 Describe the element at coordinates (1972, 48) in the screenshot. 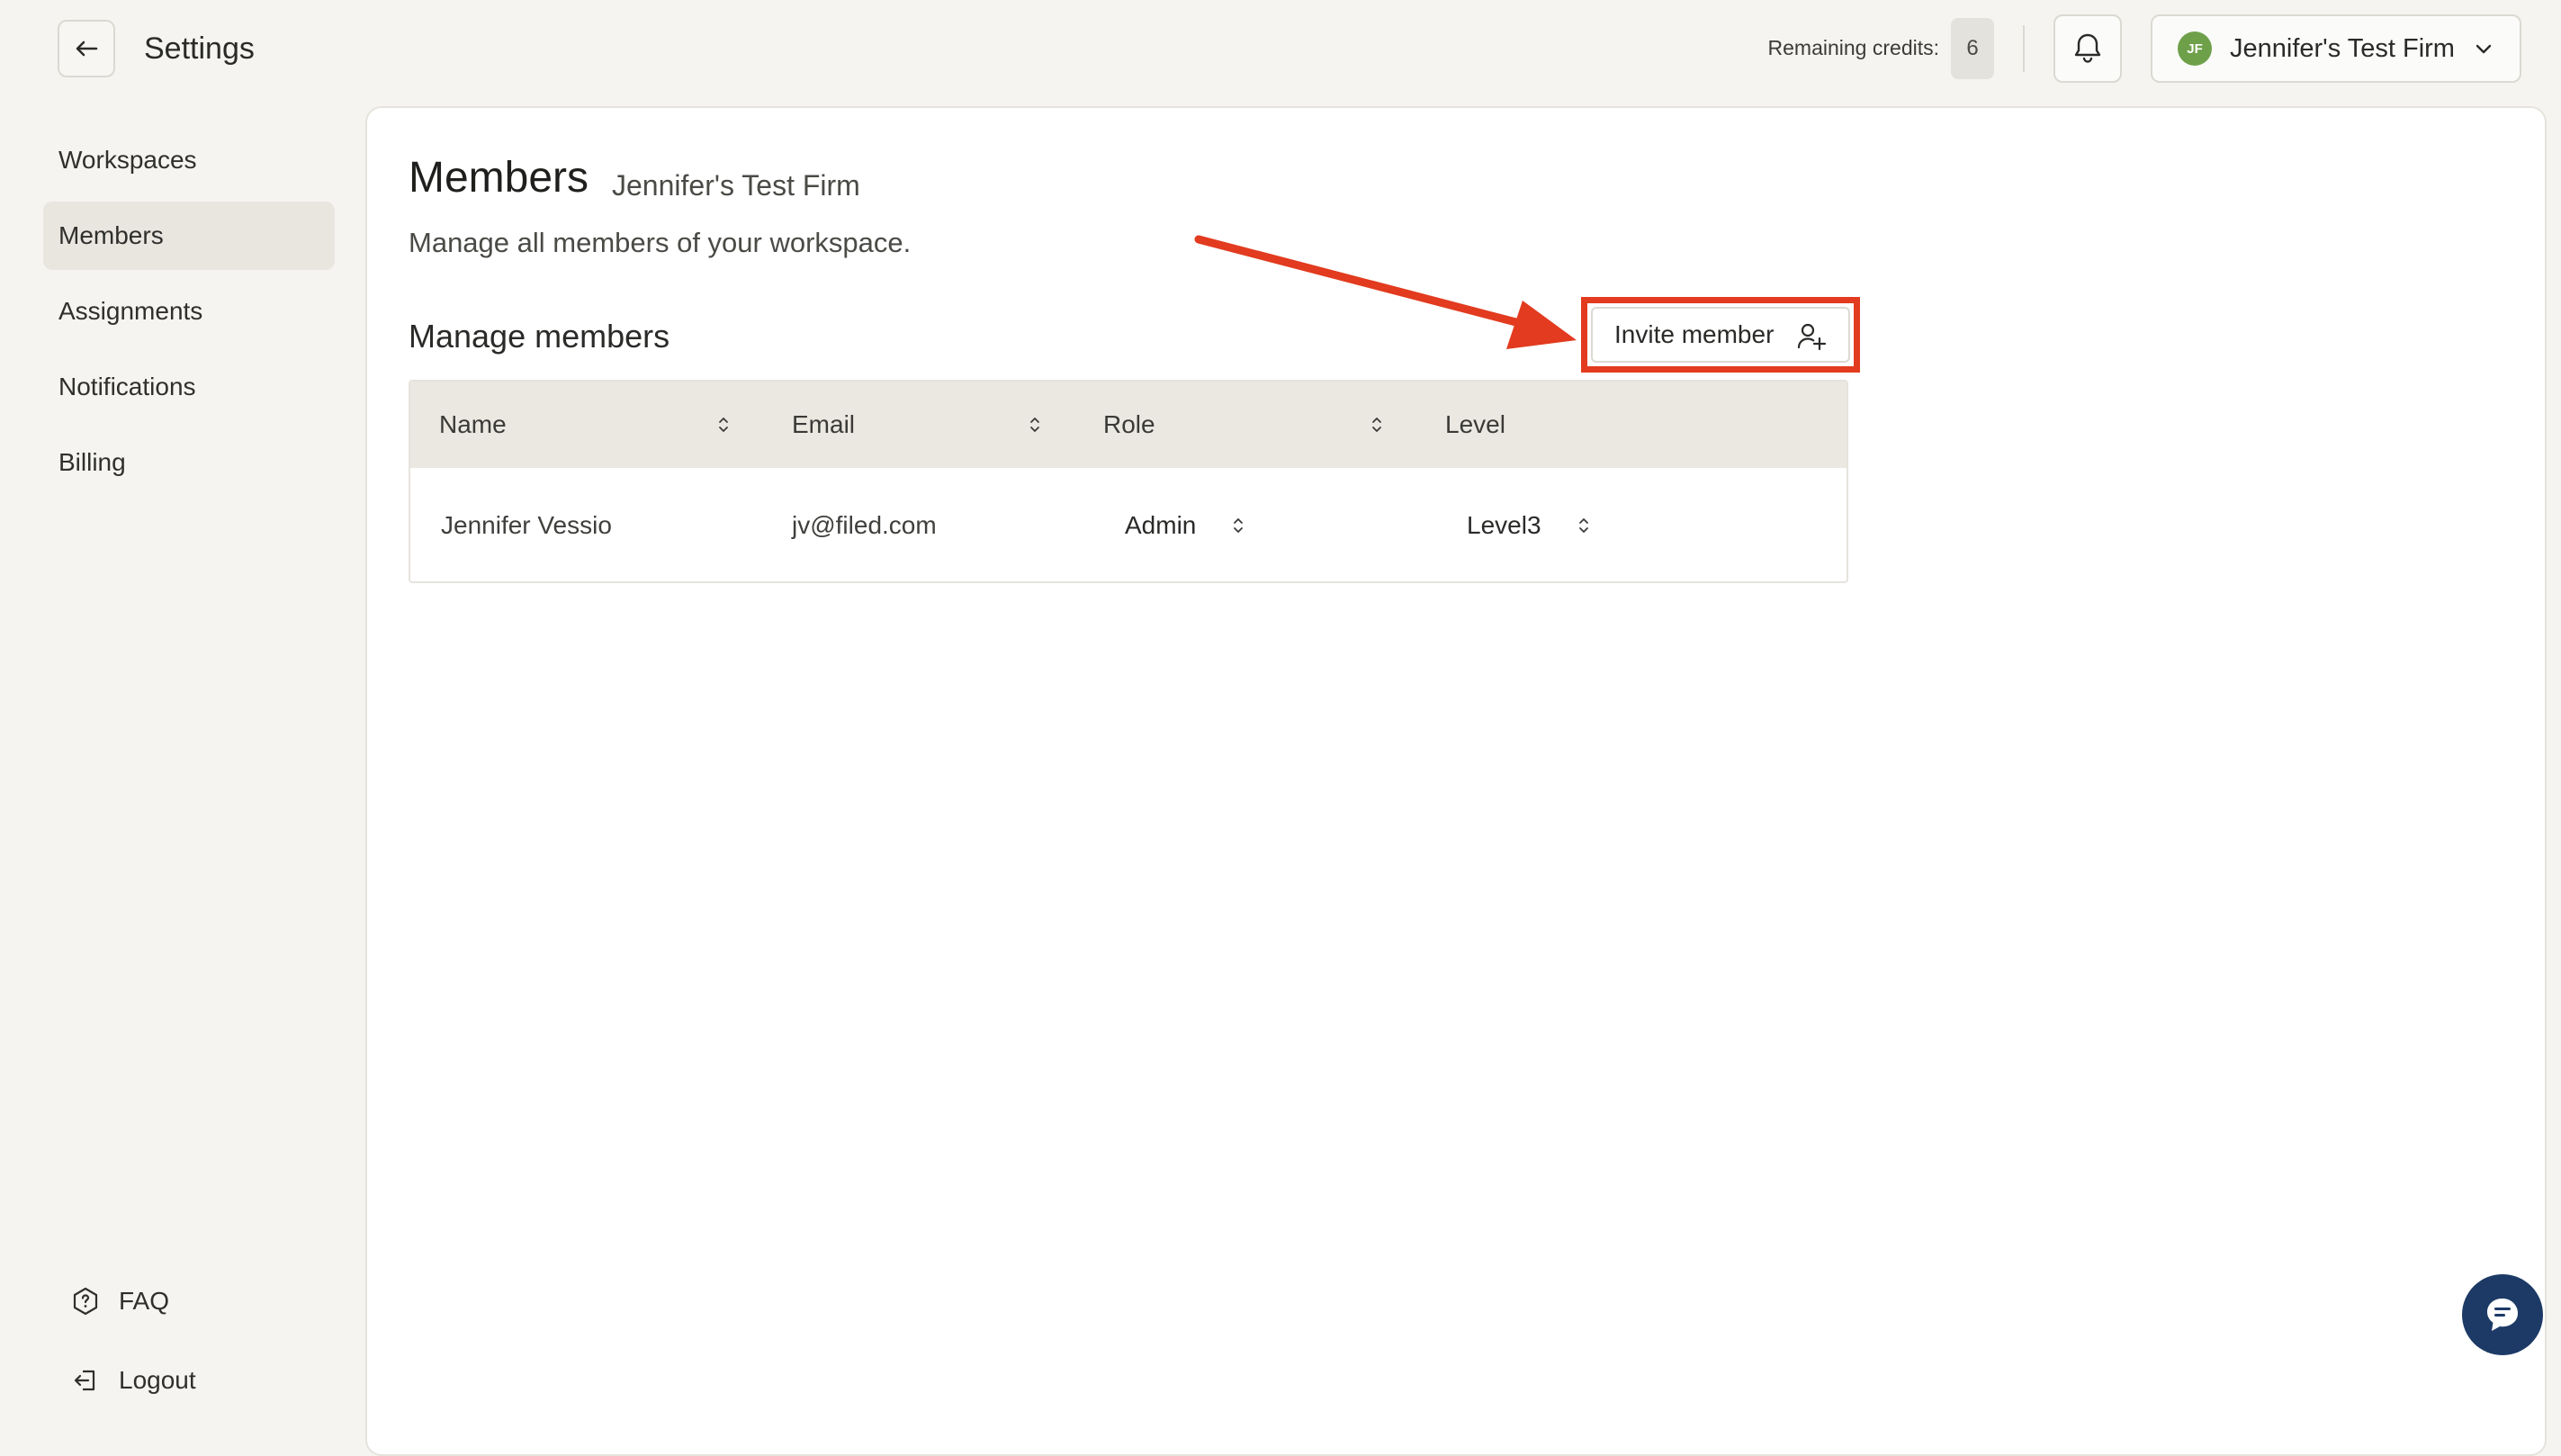

I see `credits-badge: 6` at that location.